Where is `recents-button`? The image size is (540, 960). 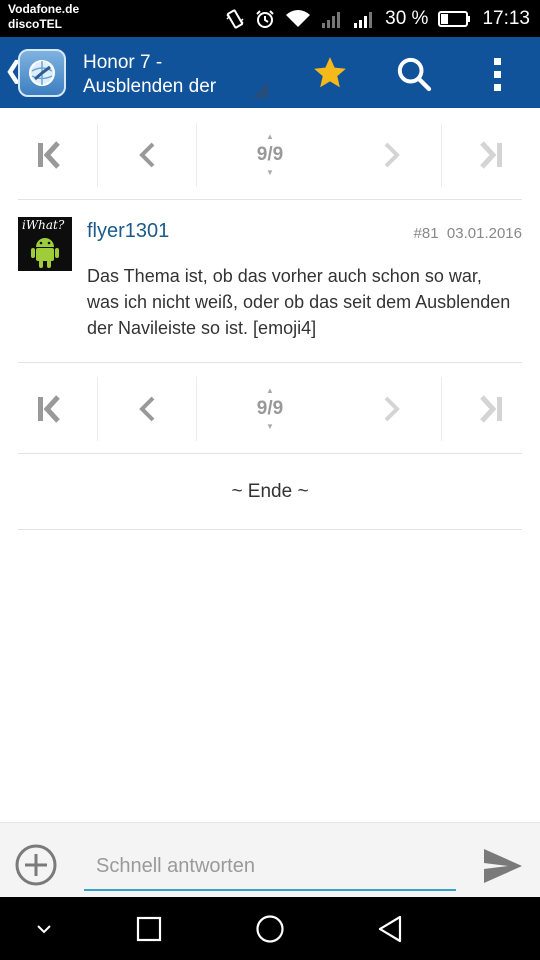 recents-button is located at coordinates (149, 928).